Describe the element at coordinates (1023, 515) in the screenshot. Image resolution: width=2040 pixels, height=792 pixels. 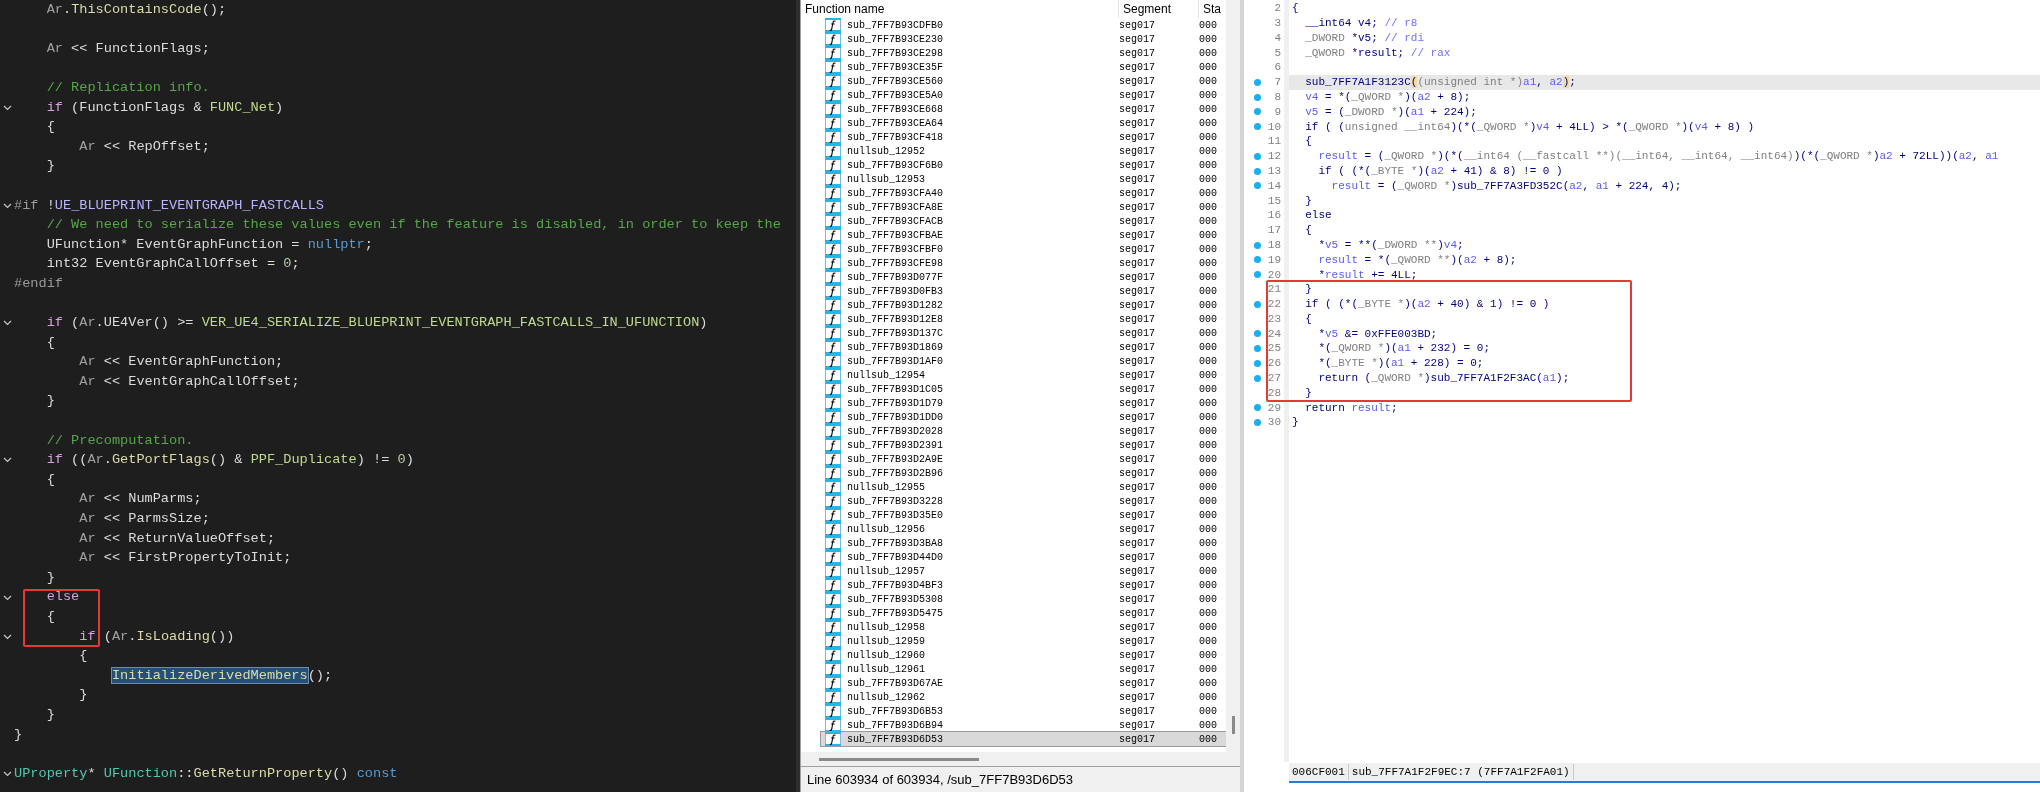
I see `function-row: sub_7FF7B93D35E0 seg017 000` at that location.